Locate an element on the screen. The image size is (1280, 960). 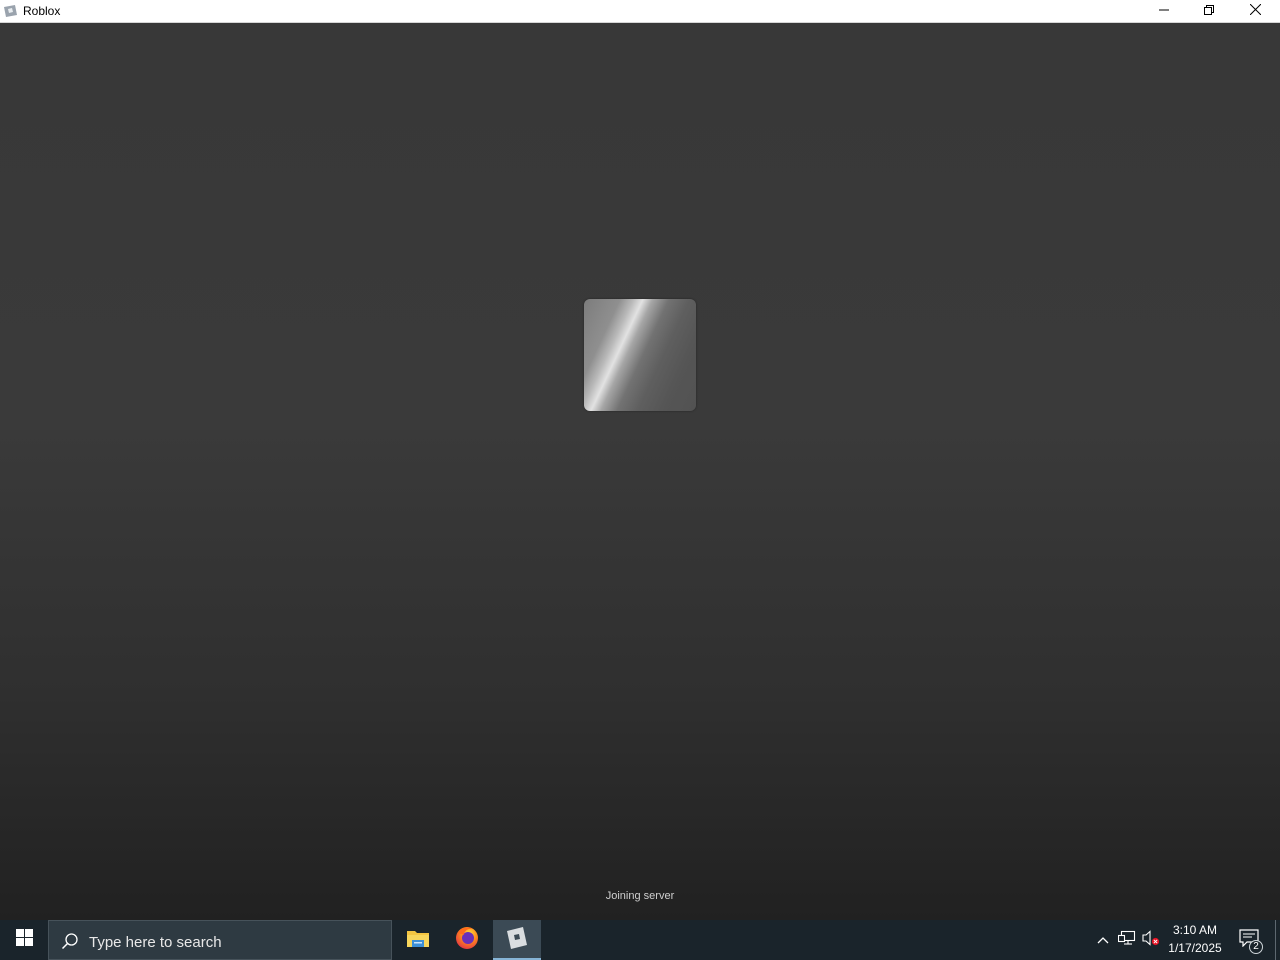
search-input is located at coordinates (234, 942).